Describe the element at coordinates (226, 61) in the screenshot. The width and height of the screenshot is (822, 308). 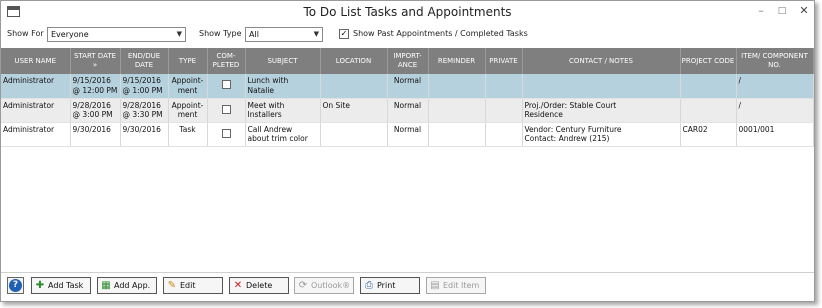
I see `col-header-completed: COM-PLETED` at that location.